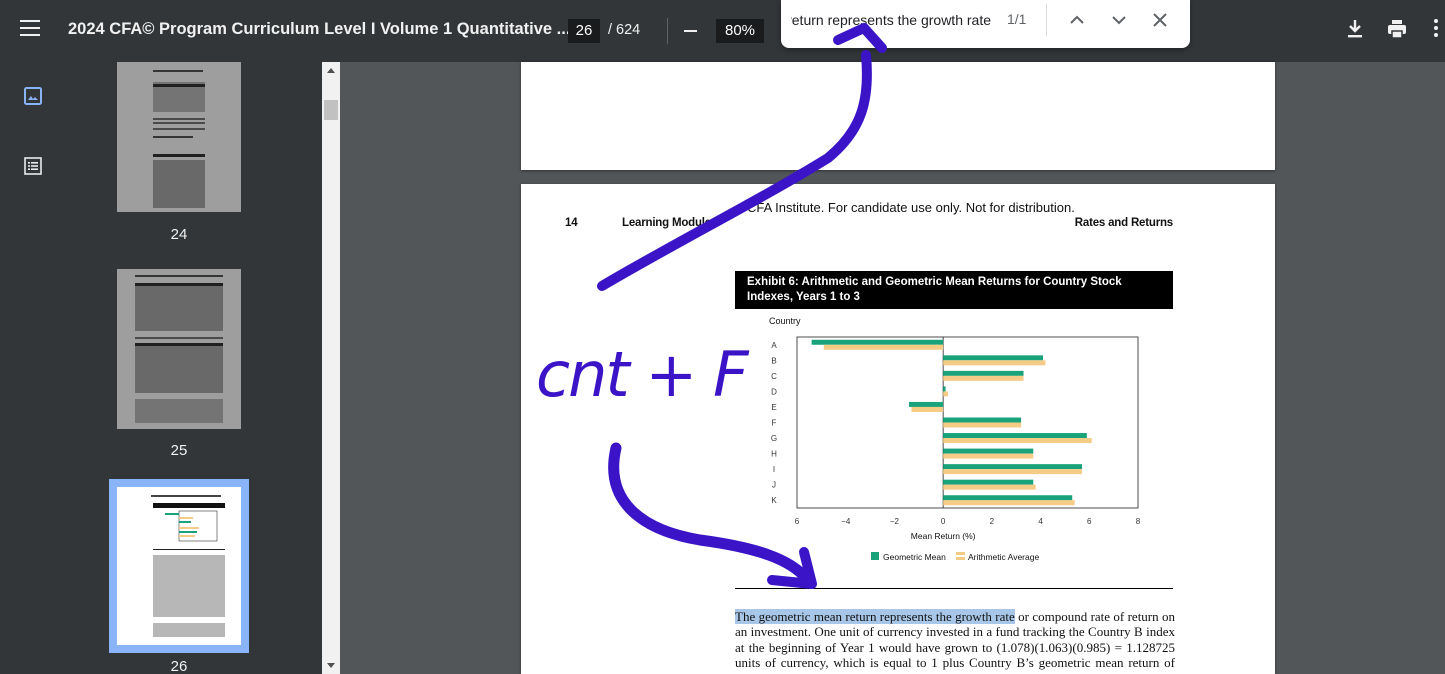  Describe the element at coordinates (1123, 223) in the screenshot. I see `section-heading: Rates and Returns` at that location.